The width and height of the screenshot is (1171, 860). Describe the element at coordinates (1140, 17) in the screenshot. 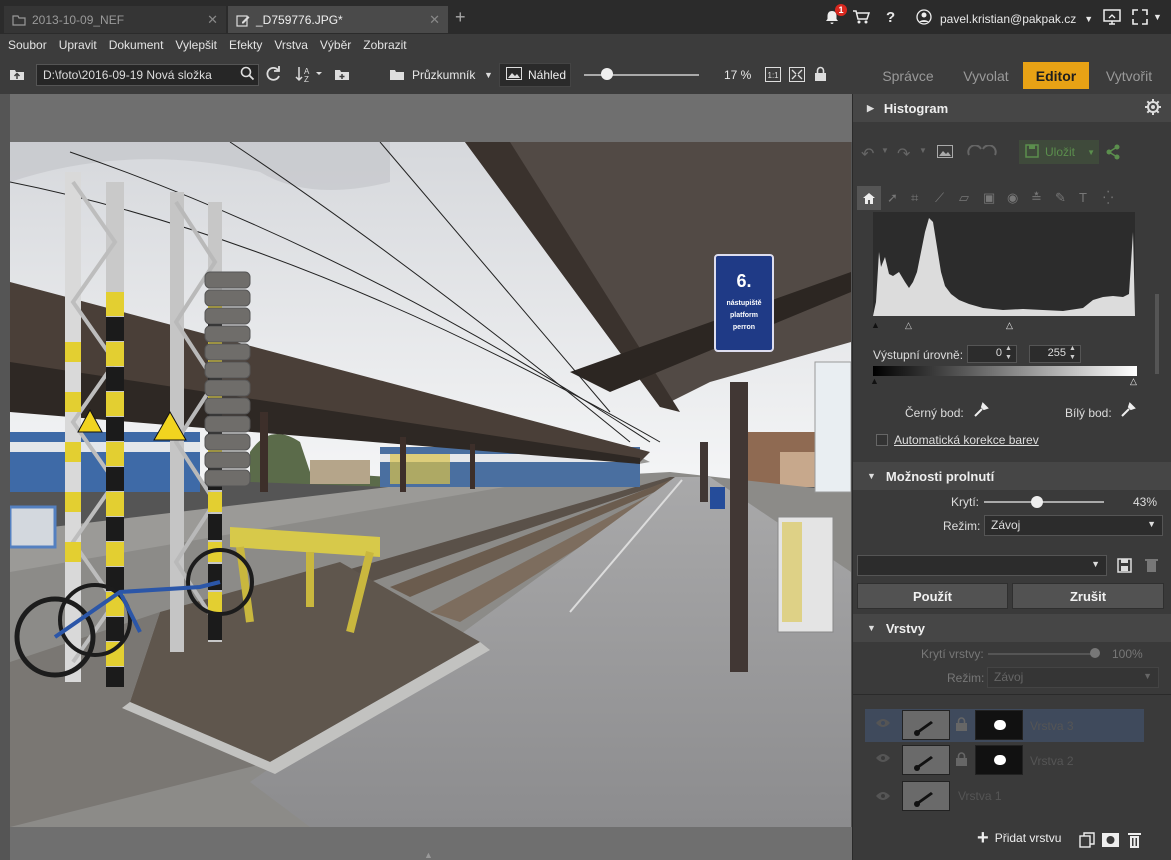

I see `fullscreen-icon` at that location.